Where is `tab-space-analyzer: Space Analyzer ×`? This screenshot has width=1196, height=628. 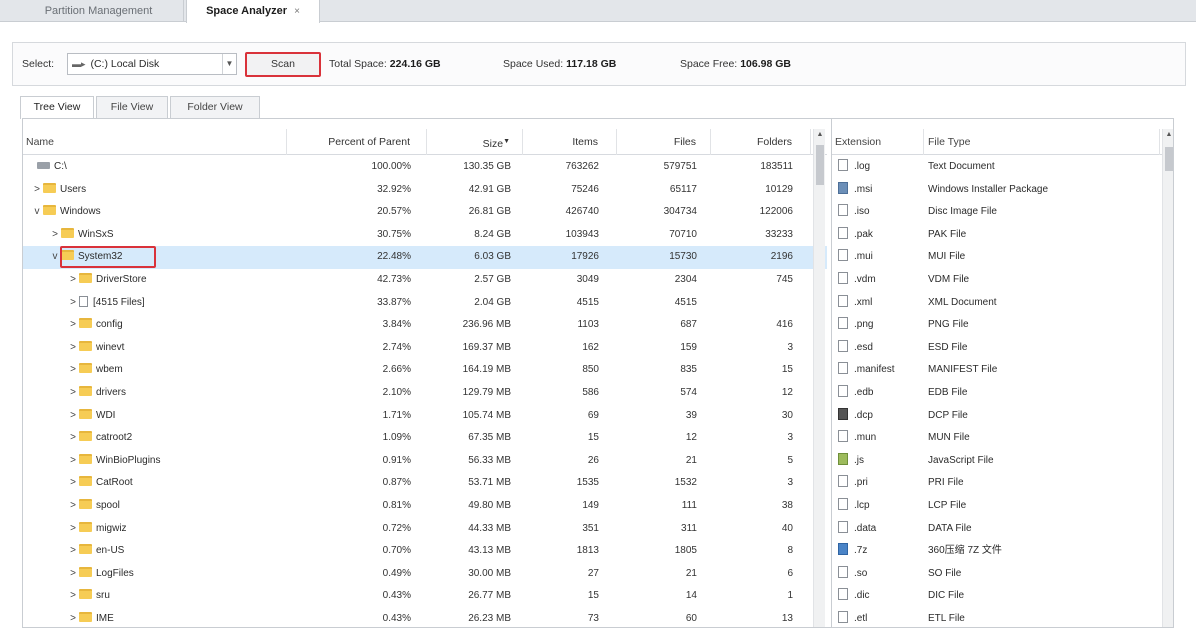 tab-space-analyzer: Space Analyzer × is located at coordinates (253, 11).